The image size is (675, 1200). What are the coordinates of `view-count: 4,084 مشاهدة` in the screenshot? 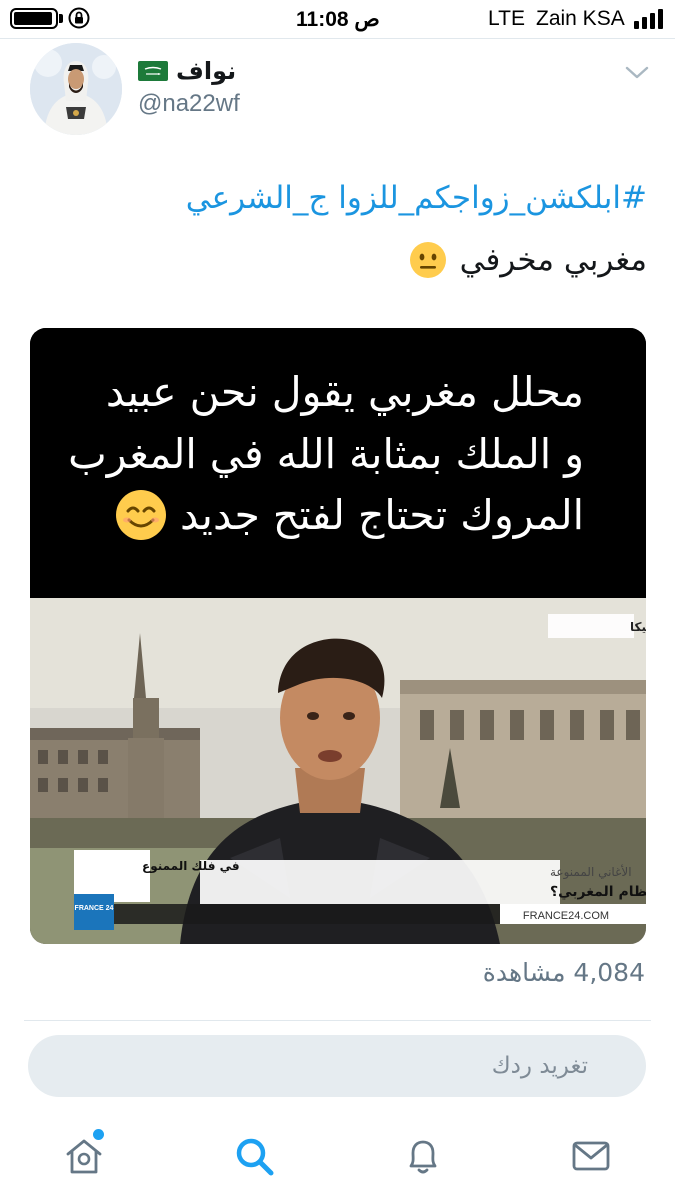 It's located at (564, 972).